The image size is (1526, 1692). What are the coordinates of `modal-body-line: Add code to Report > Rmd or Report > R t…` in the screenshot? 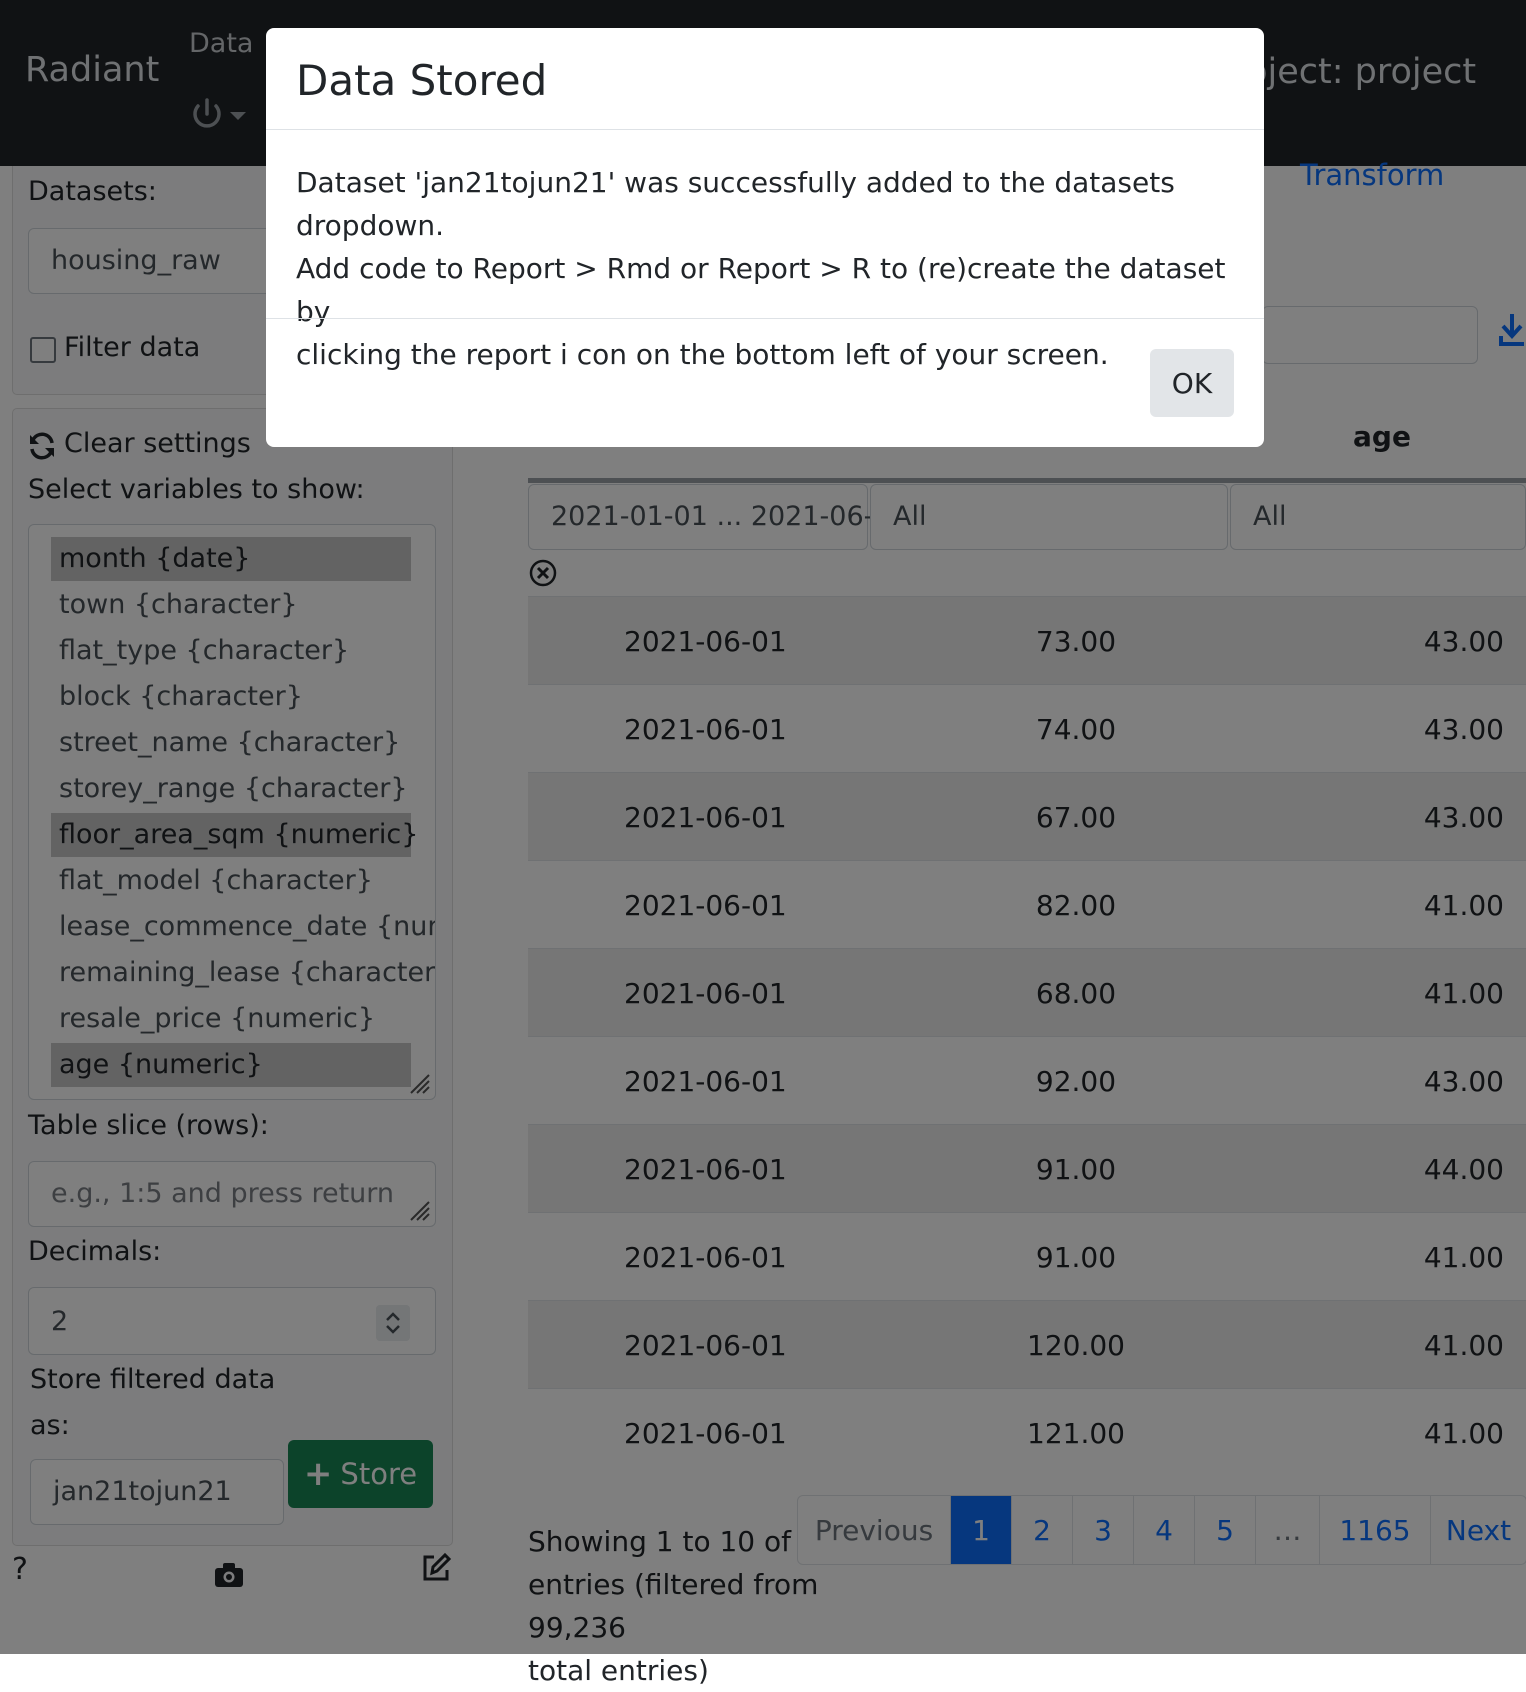 It's located at (761, 290).